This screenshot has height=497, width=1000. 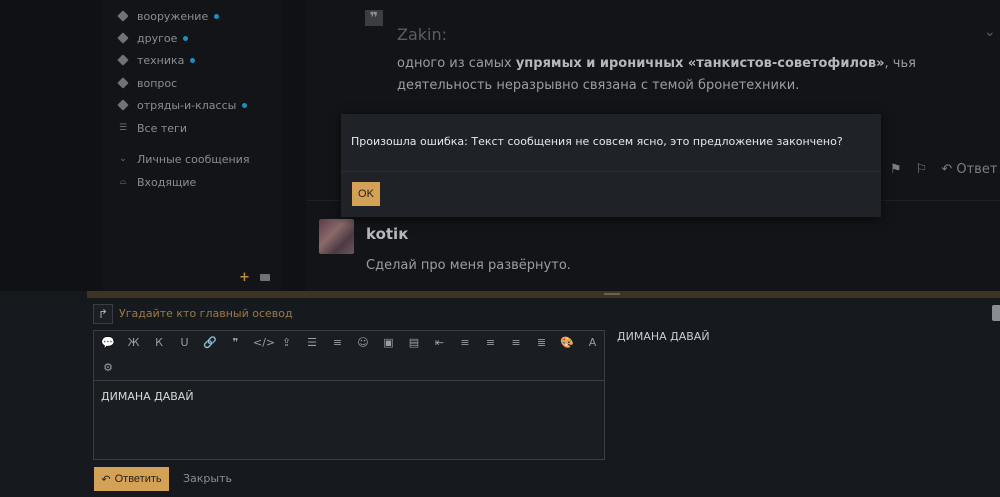 I want to click on sidebar-item-label: Входящие, so click(x=167, y=182).